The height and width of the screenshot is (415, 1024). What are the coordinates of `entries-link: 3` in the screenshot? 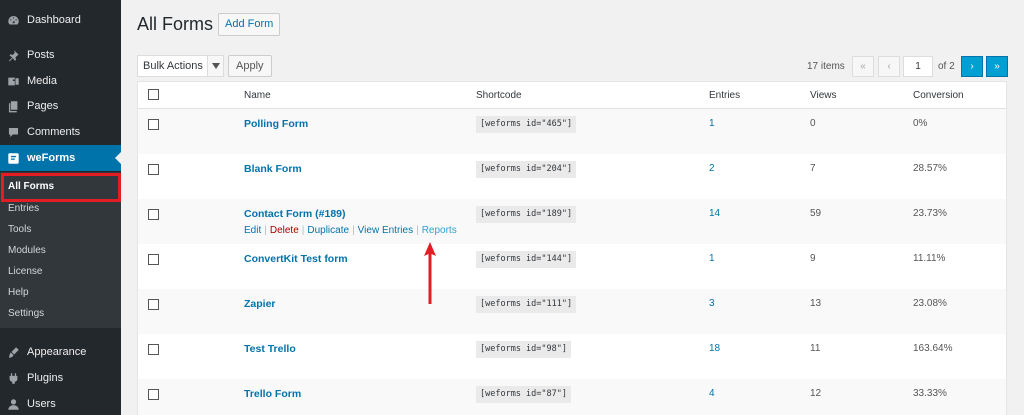 It's located at (712, 303).